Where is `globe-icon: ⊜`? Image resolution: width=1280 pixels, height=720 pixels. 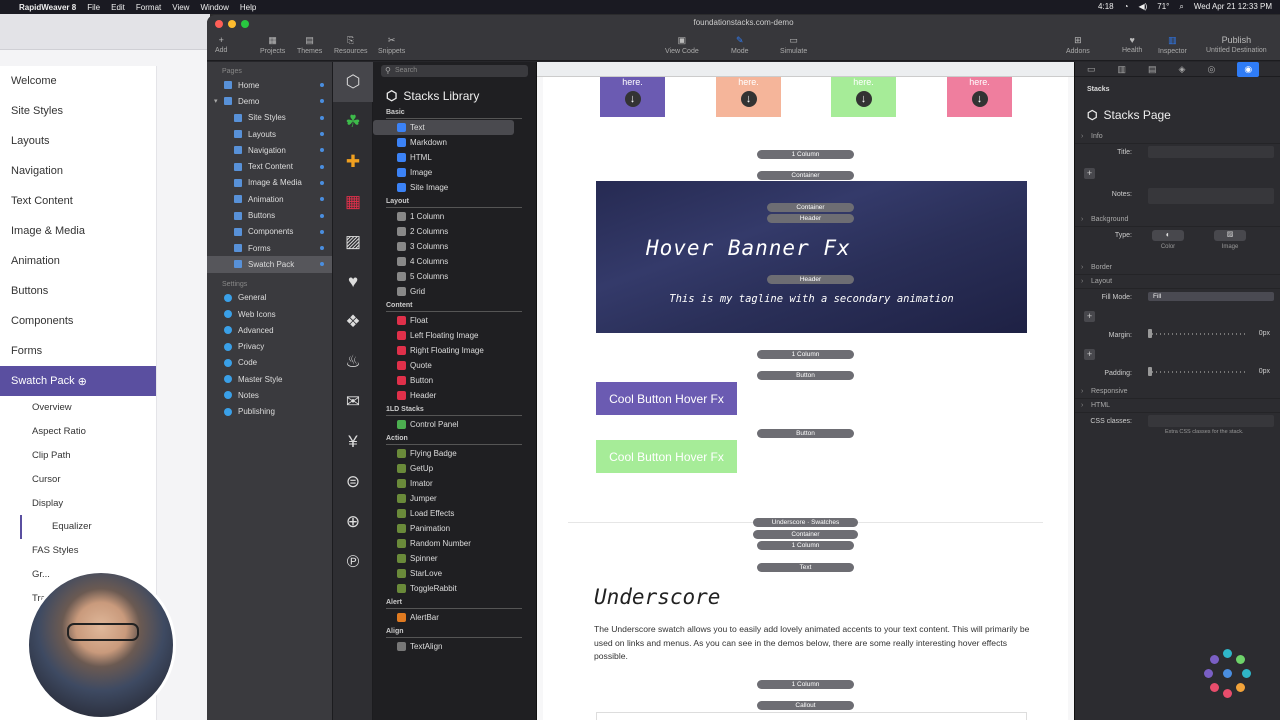 globe-icon: ⊜ is located at coordinates (353, 482).